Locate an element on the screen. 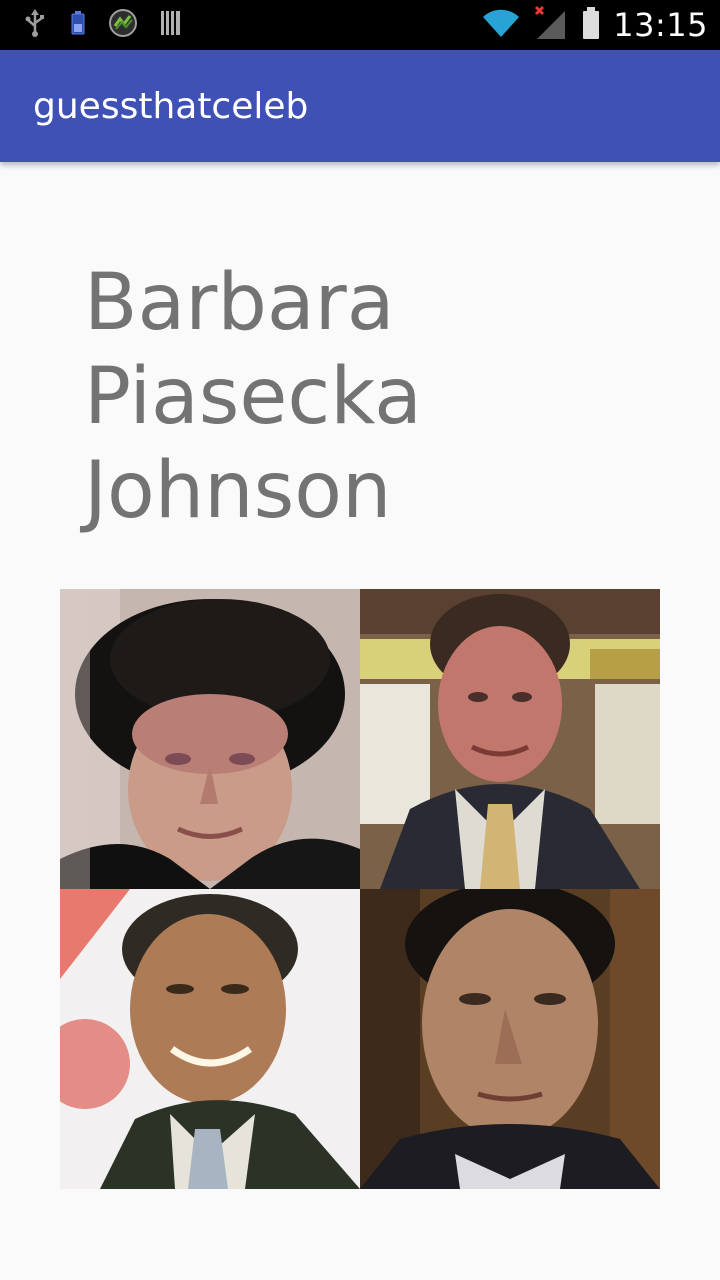 This screenshot has height=1280, width=720. celebrity-name-question: Barbara Piasecka Johnson is located at coordinates (253, 397).